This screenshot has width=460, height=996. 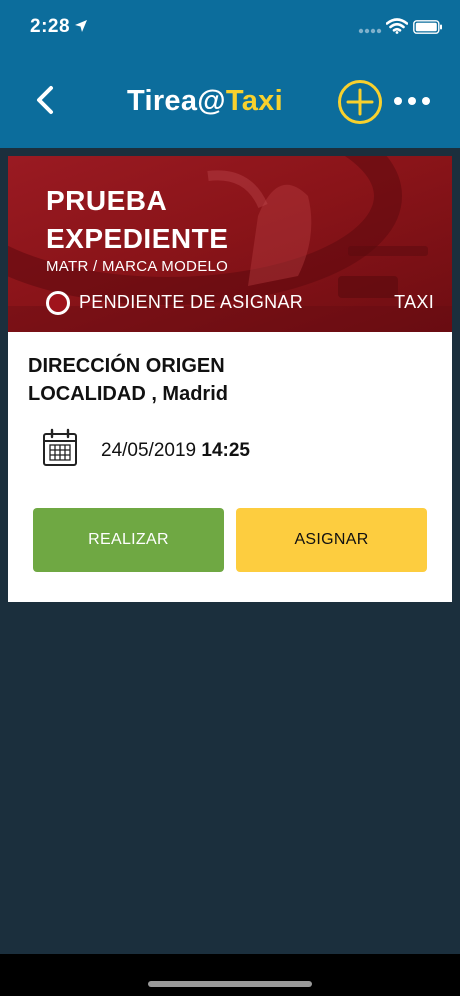 I want to click on service-date: 24/05/2019, so click(x=149, y=450).